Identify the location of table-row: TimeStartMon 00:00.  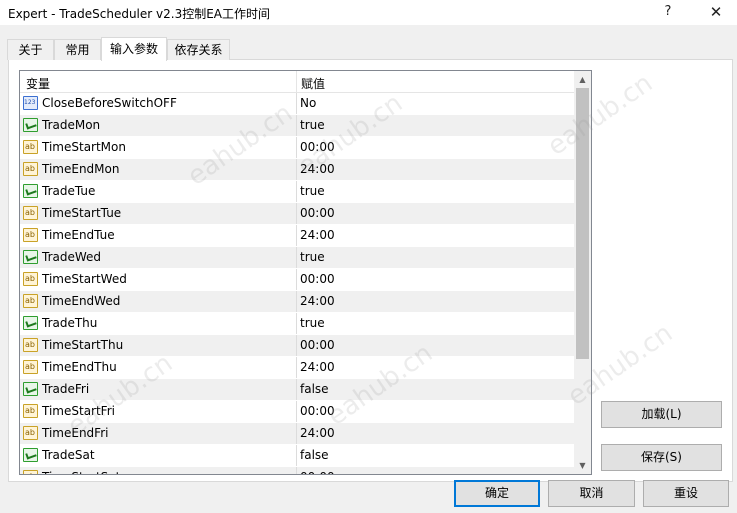
(297, 148).